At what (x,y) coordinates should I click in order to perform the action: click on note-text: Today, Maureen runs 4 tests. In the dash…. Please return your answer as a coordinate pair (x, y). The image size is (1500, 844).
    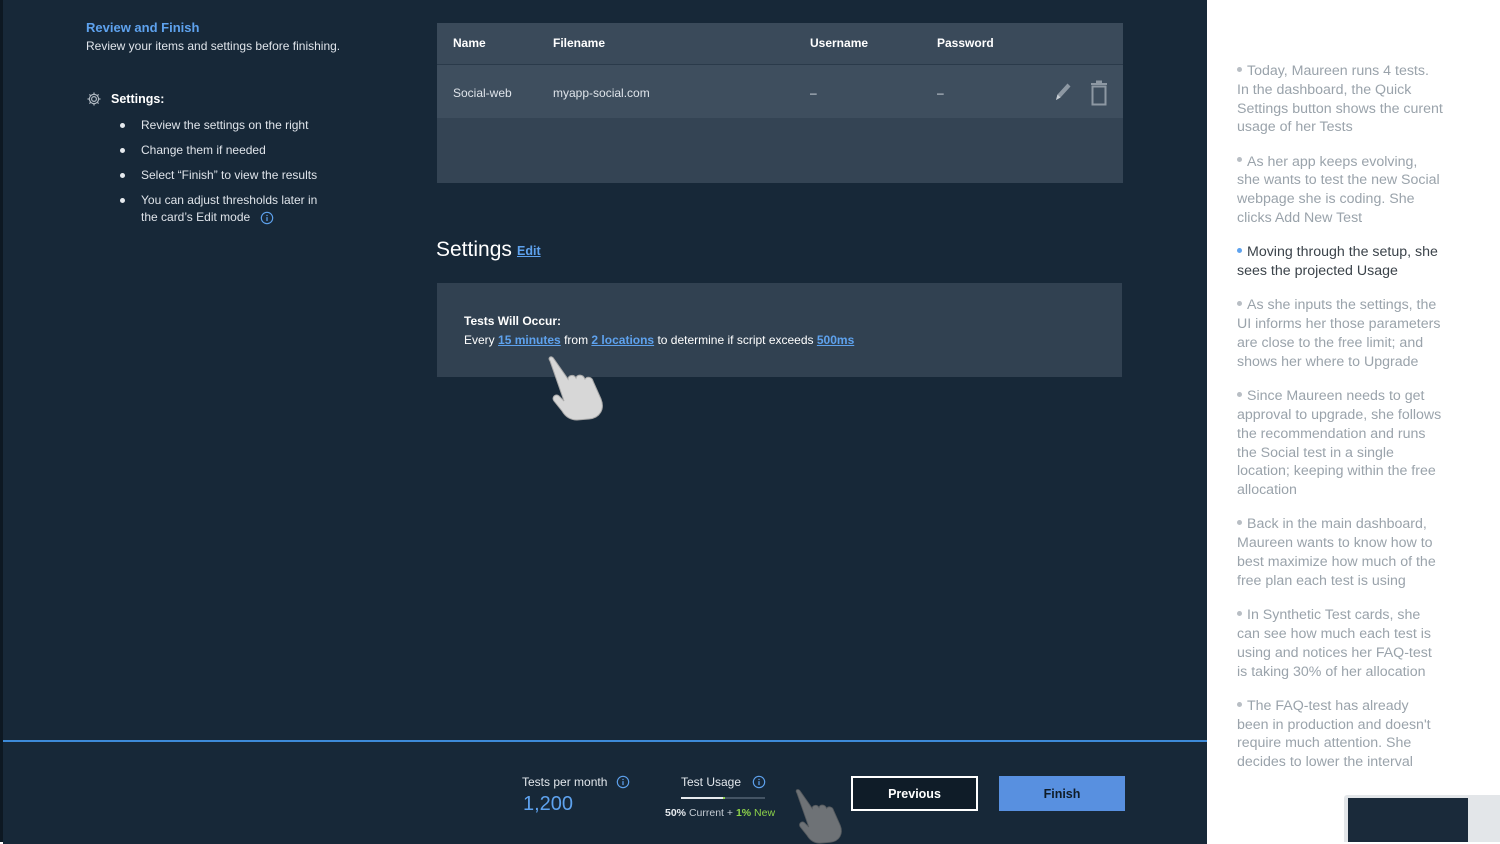
    Looking at the image, I should click on (1340, 99).